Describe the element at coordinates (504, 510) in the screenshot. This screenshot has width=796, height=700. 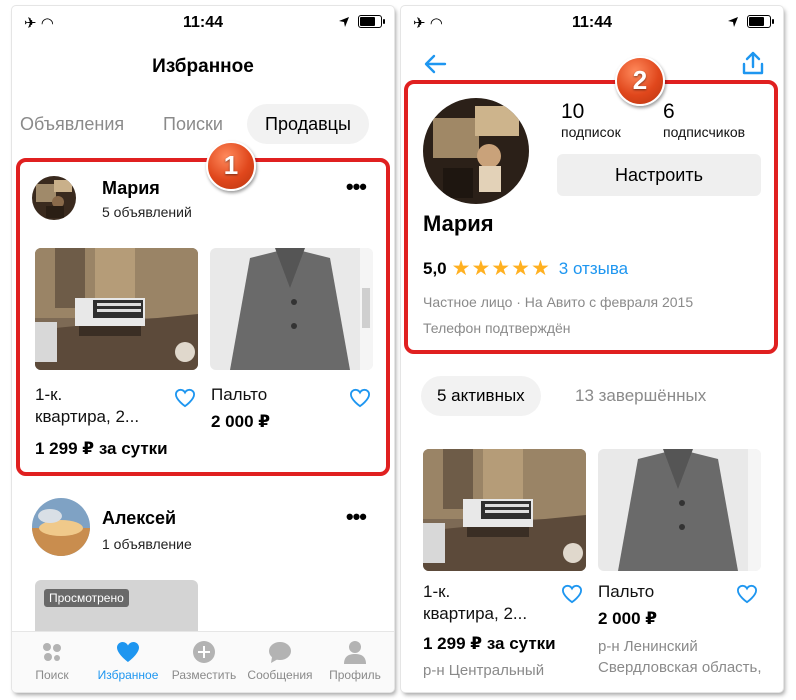
I see `listing-image-apartment` at that location.